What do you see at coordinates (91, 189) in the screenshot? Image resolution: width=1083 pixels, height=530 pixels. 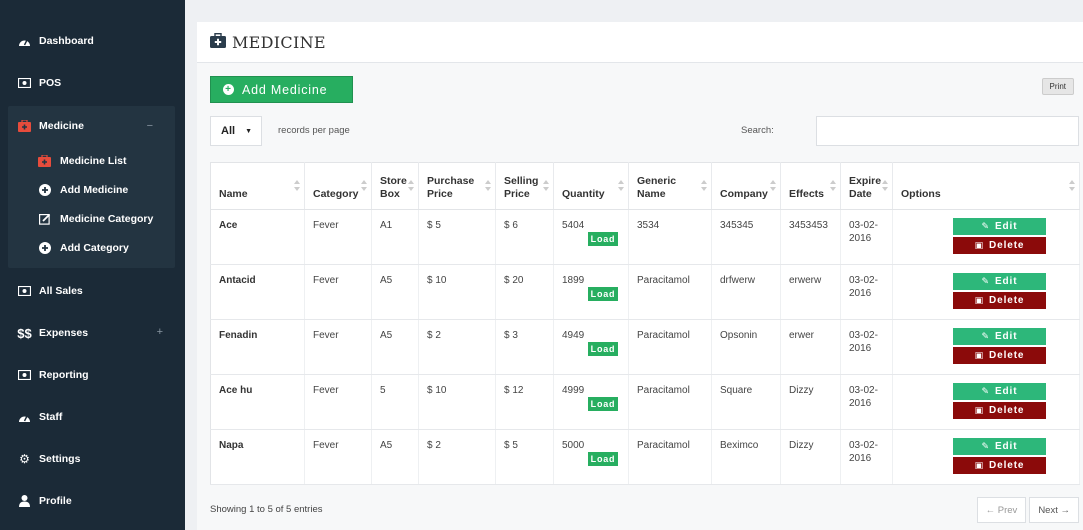 I see `sidebar-subitem-add-medicine: Add Medicine` at bounding box center [91, 189].